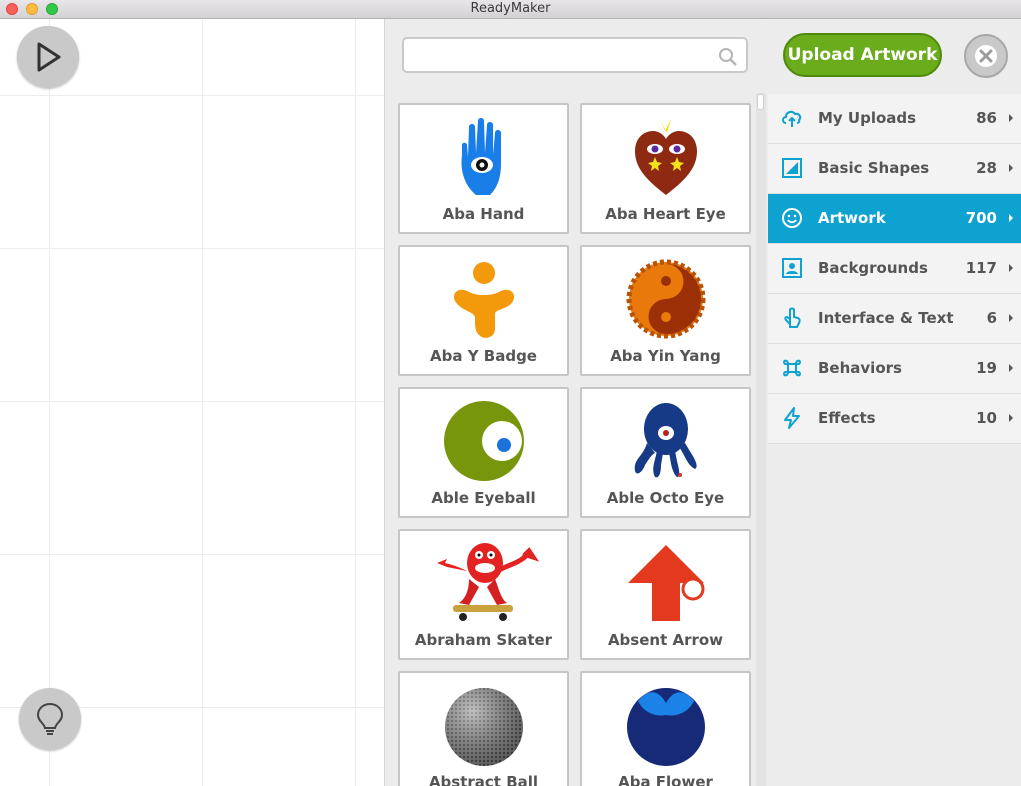 This screenshot has width=1021, height=786. Describe the element at coordinates (665, 214) in the screenshot. I see `artwork-name: Aba Heart Eye` at that location.